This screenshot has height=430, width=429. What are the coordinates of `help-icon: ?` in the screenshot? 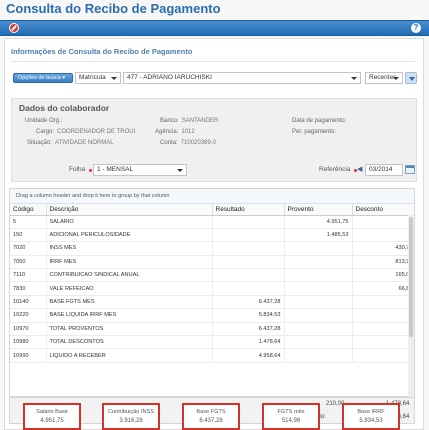 It's located at (416, 28).